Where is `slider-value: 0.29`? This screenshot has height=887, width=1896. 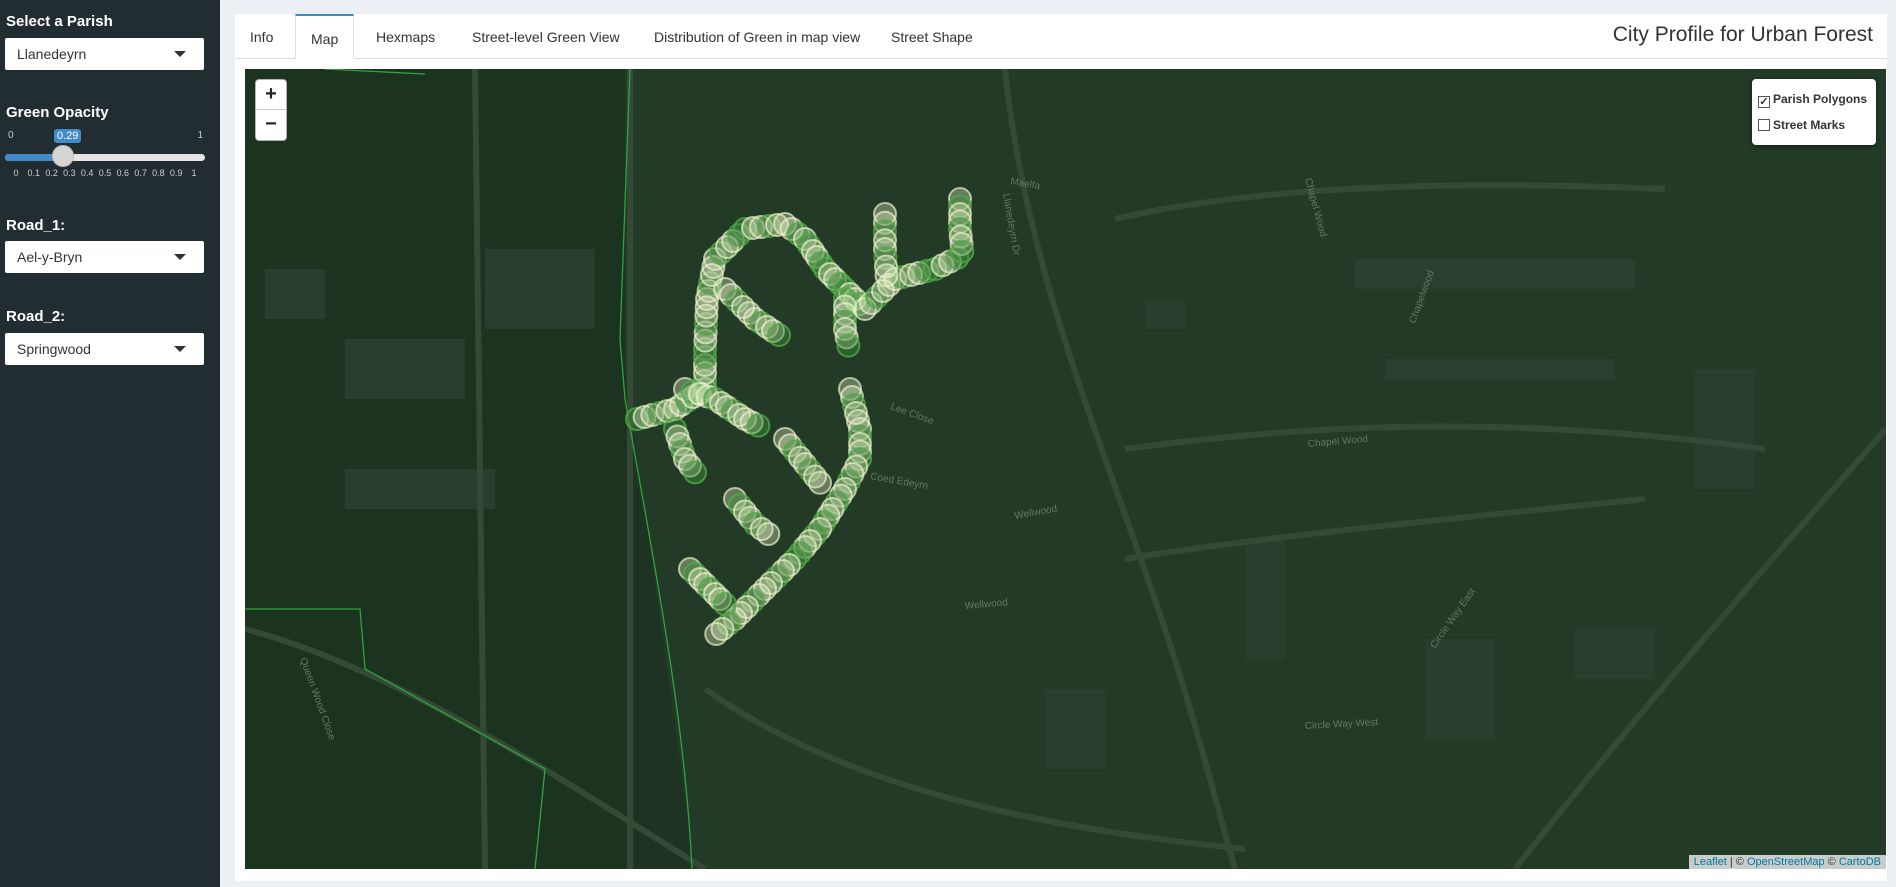
slider-value: 0.29 is located at coordinates (68, 136).